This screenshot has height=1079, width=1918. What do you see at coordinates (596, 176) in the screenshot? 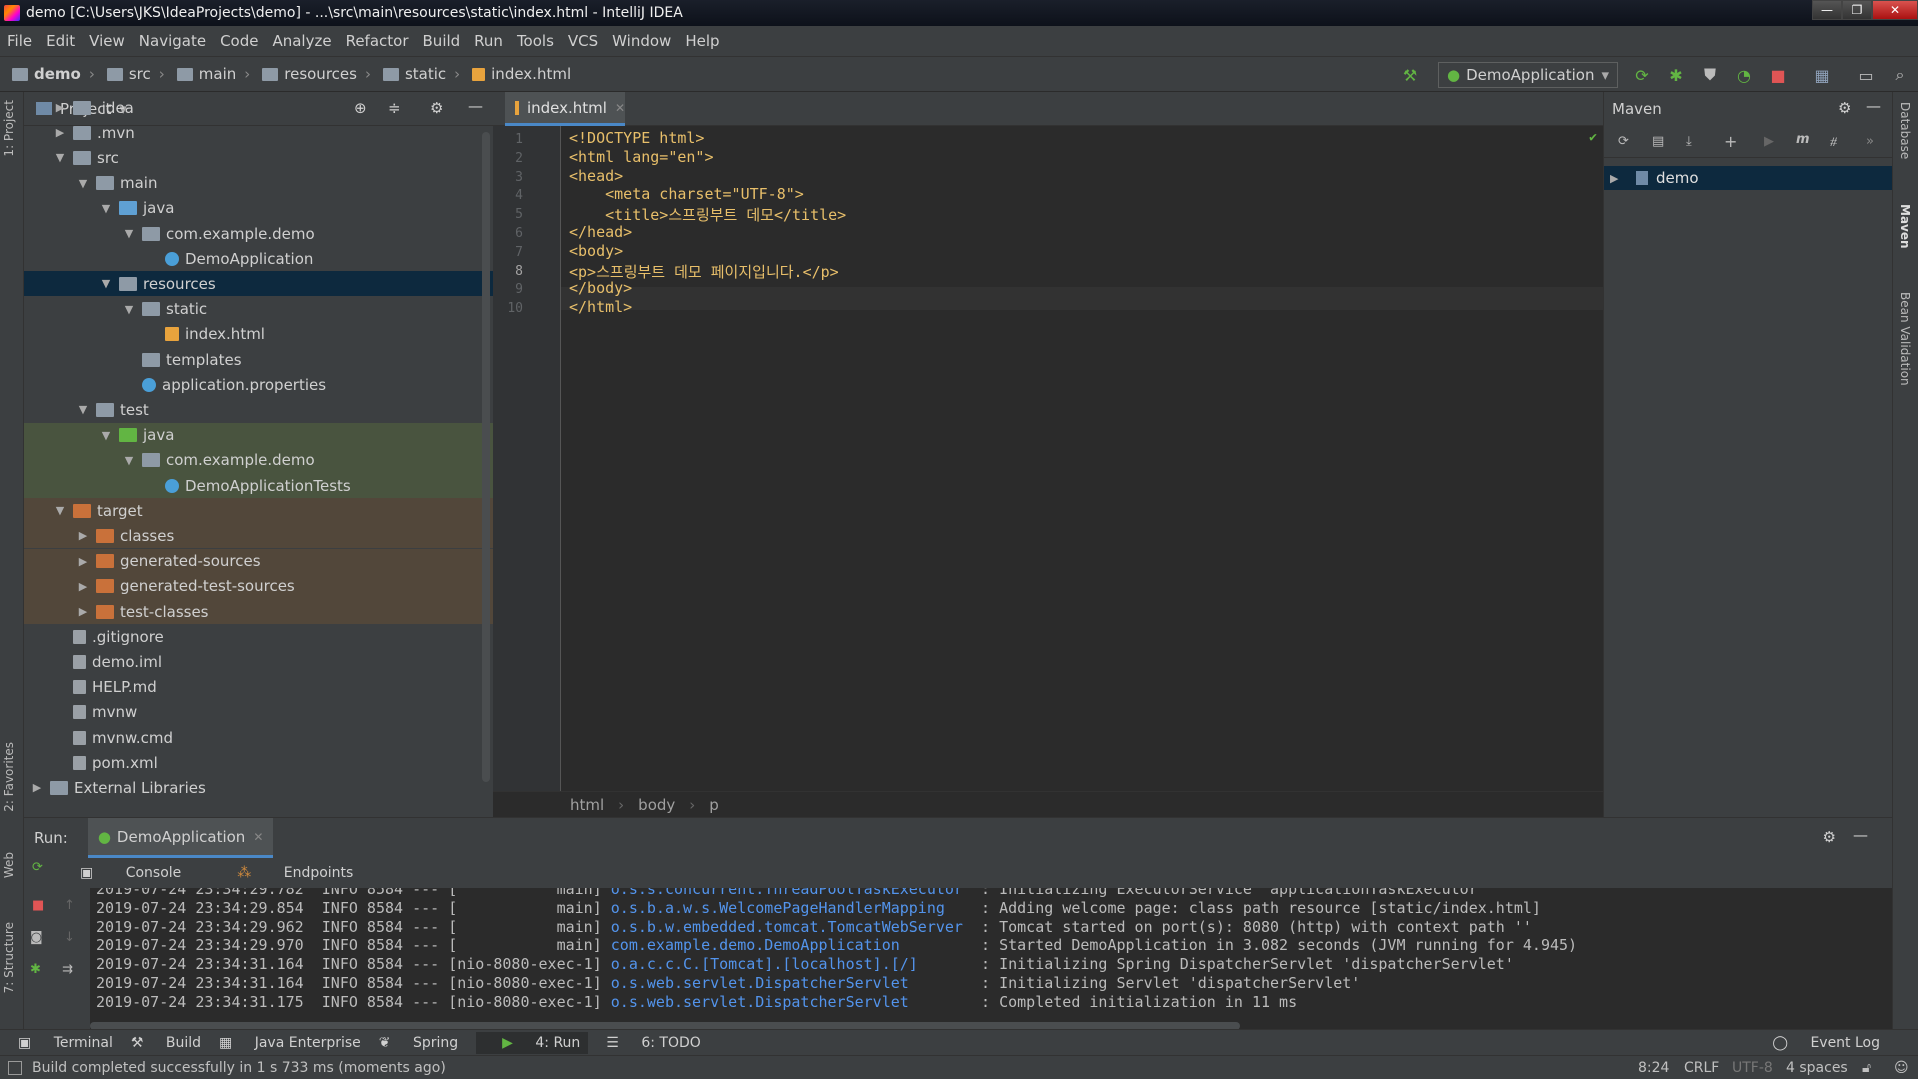
I see `code-line: <head>` at bounding box center [596, 176].